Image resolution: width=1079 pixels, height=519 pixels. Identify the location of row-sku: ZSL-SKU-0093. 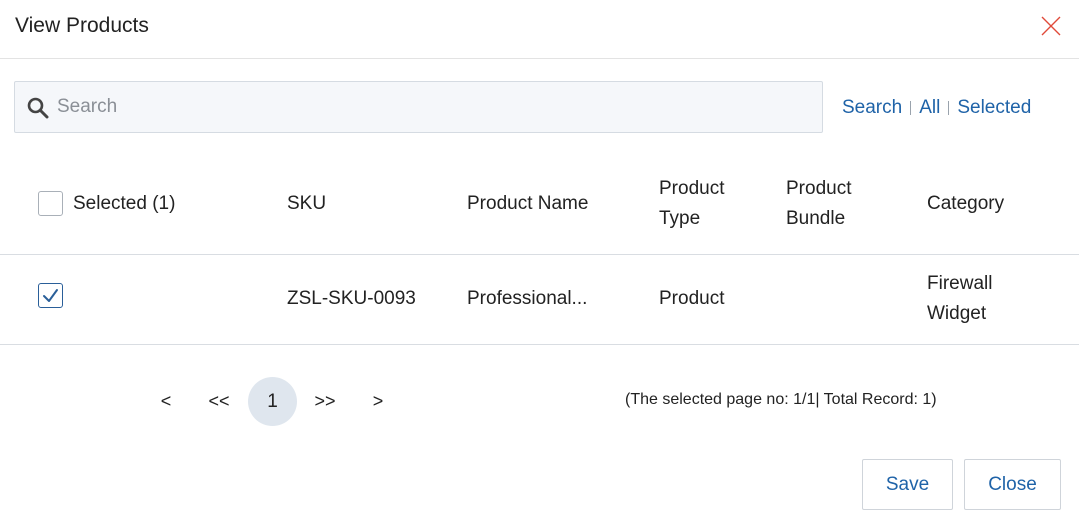
(351, 298).